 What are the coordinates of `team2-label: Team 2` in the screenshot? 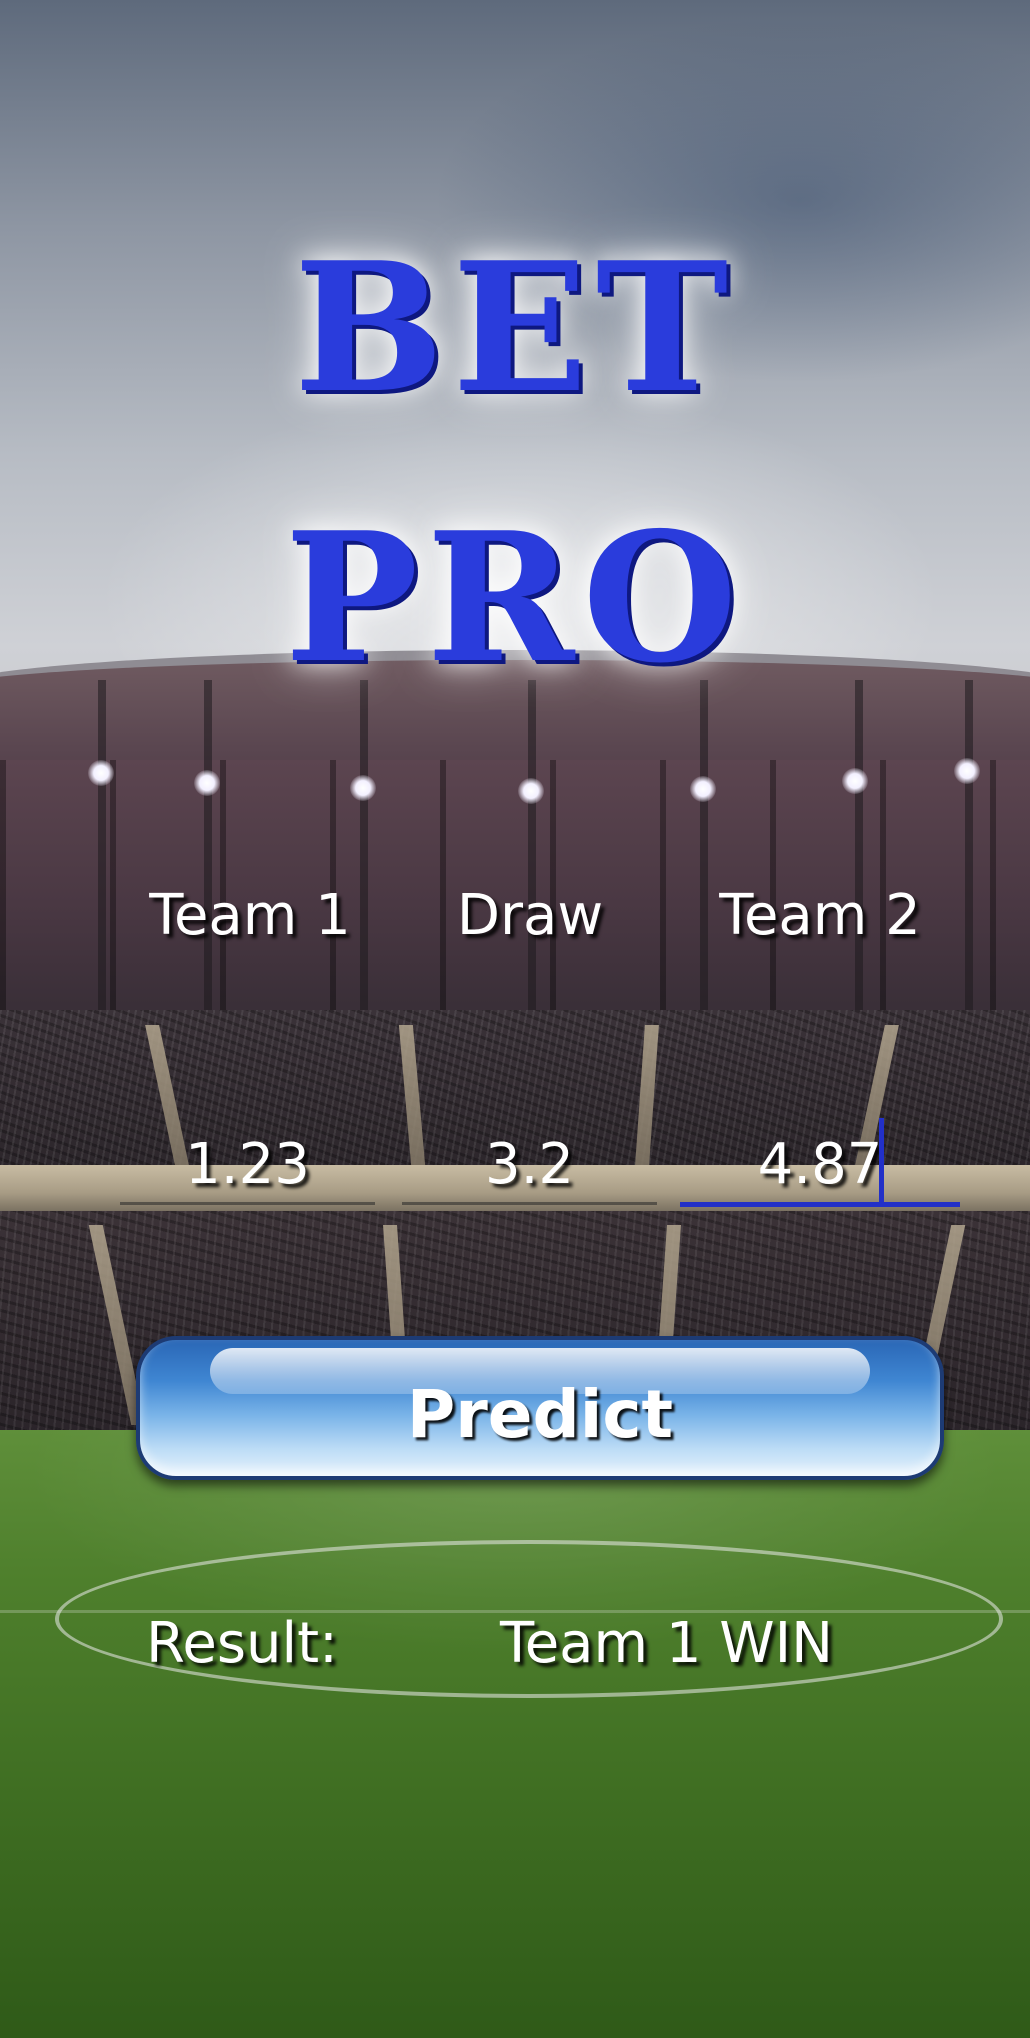 It's located at (820, 915).